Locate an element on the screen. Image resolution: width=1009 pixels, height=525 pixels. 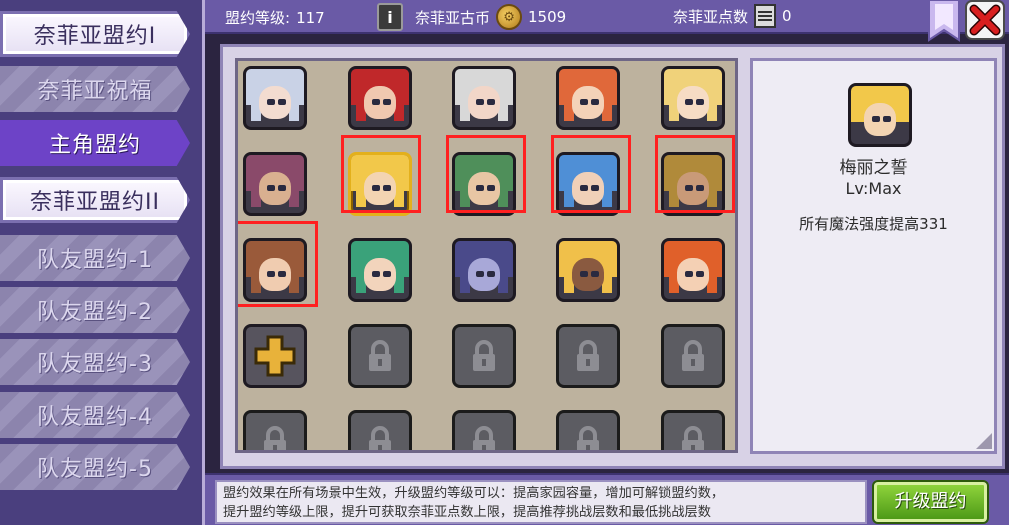
upgrade-pact-button: 升级盟约 is located at coordinates (930, 502).